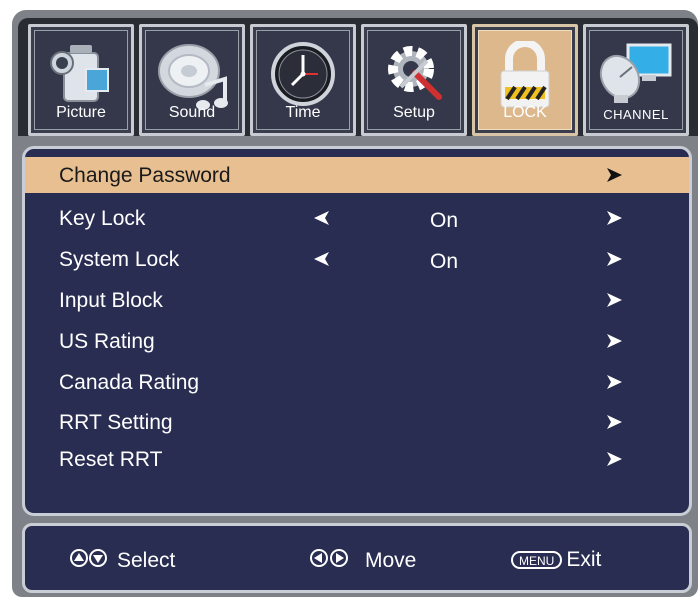 Image resolution: width=698 pixels, height=597 pixels. What do you see at coordinates (636, 76) in the screenshot?
I see `satellite-dish-icon` at bounding box center [636, 76].